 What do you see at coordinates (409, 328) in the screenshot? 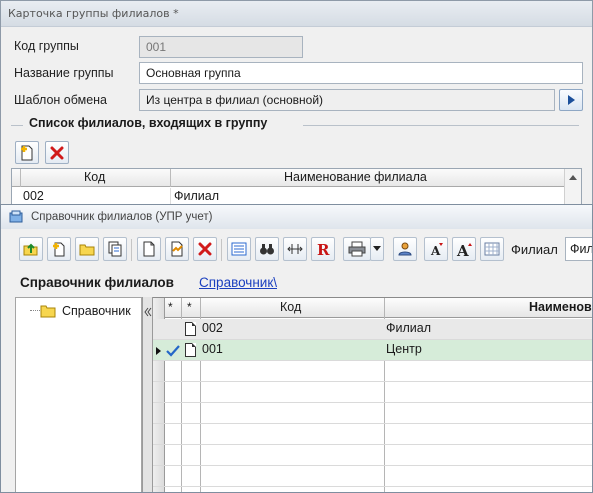
I see `row-name: Филиал` at bounding box center [409, 328].